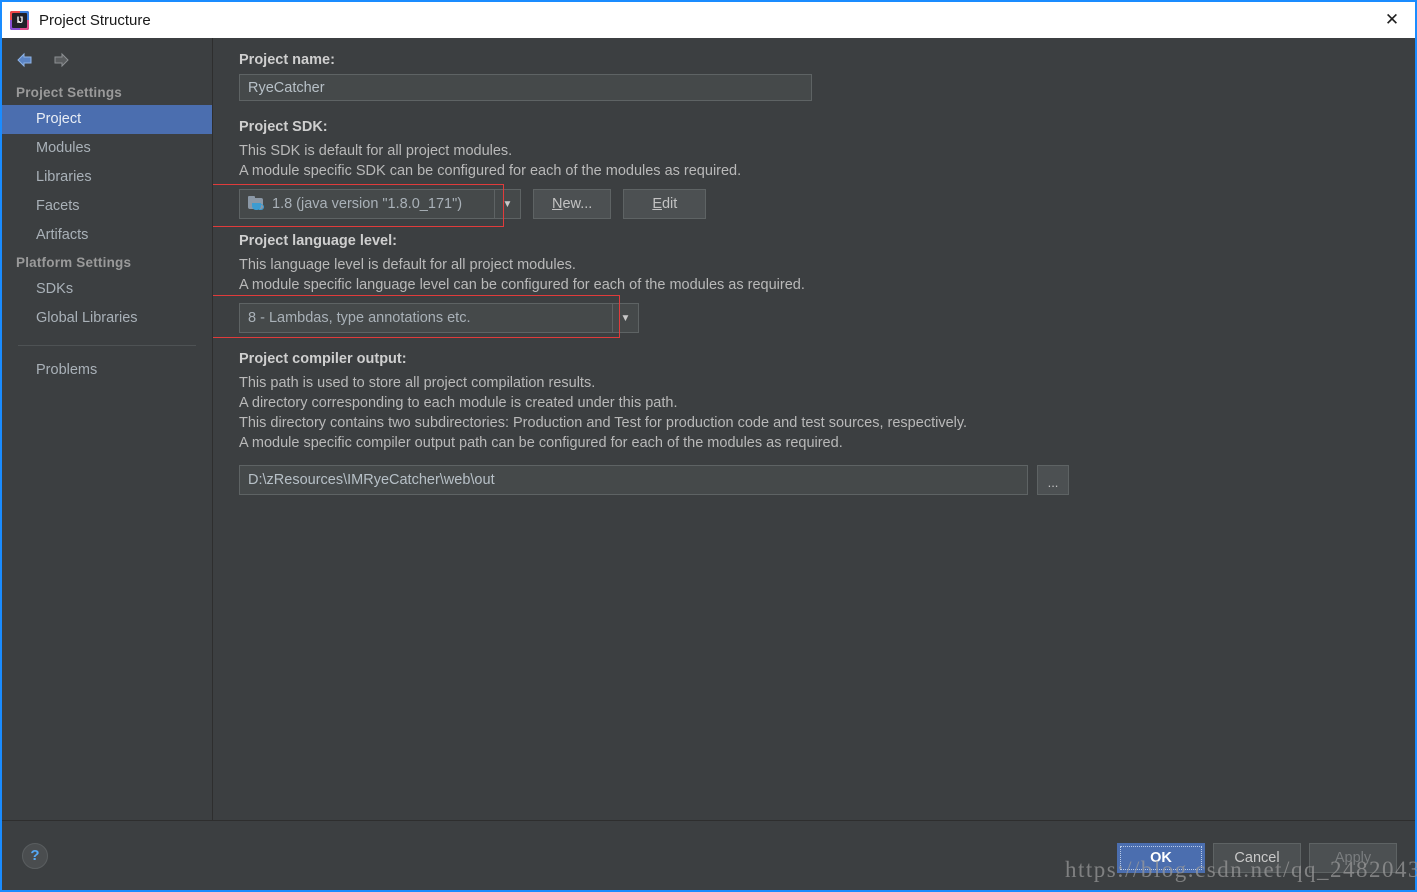 The width and height of the screenshot is (1417, 892). I want to click on sidebar-item-sdks: SDKs, so click(107, 289).